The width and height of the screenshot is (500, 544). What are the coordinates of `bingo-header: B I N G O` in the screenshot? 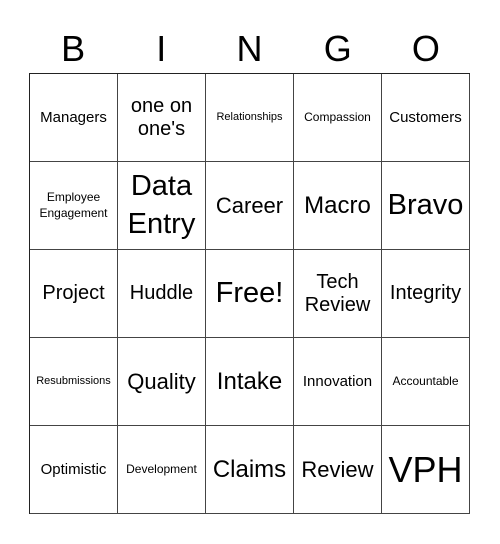 It's located at (249, 49).